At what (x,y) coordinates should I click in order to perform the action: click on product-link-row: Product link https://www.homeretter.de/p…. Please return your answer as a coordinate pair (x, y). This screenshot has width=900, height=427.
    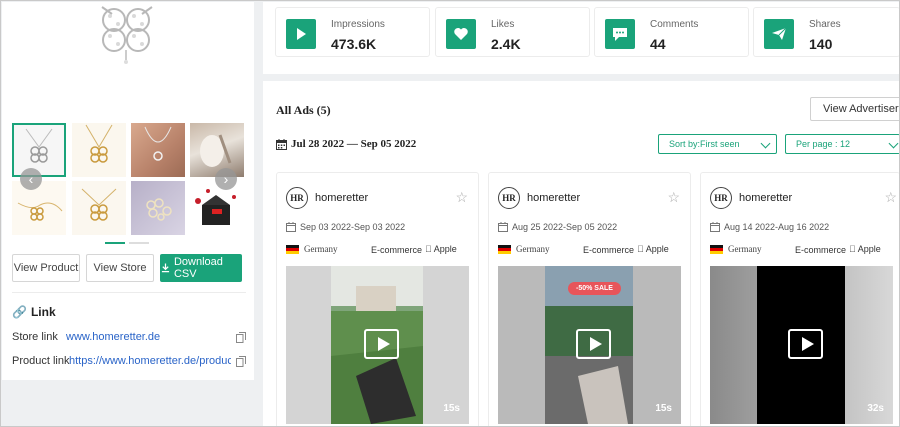
    Looking at the image, I should click on (129, 363).